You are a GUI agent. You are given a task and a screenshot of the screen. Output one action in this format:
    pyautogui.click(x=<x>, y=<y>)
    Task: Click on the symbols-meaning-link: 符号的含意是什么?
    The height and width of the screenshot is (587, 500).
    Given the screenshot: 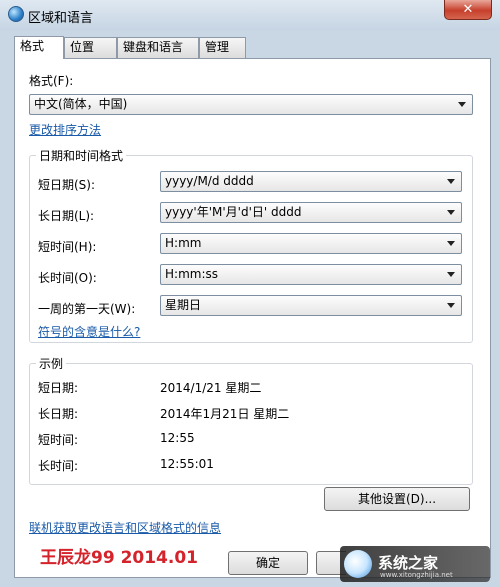 What is the action you would take?
    pyautogui.click(x=89, y=331)
    